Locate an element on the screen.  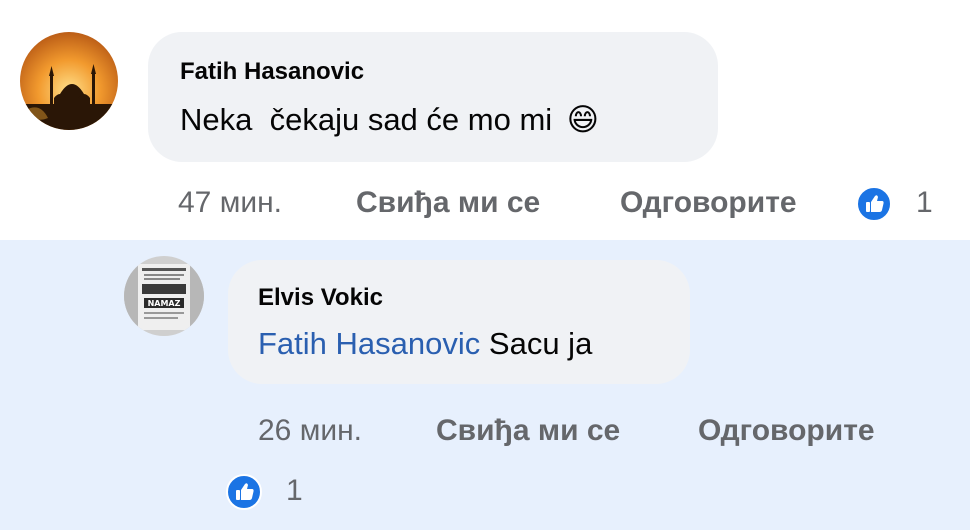
like-reaction-badge is located at coordinates (874, 204).